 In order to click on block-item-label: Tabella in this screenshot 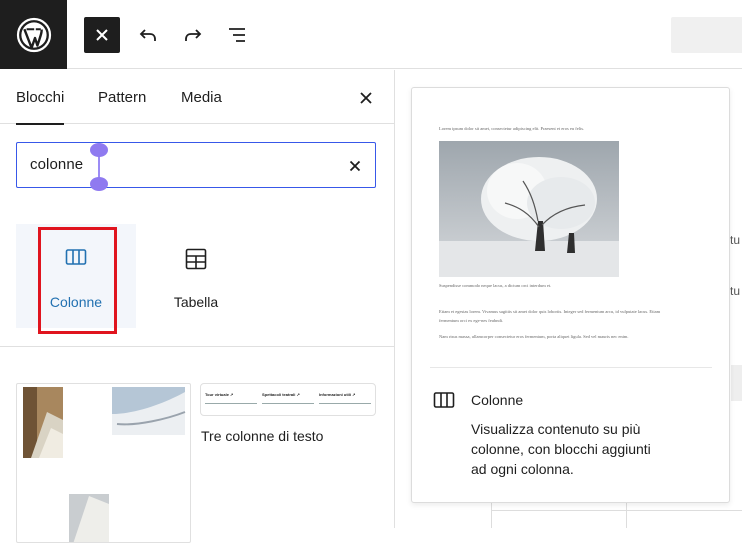, I will do `click(196, 302)`.